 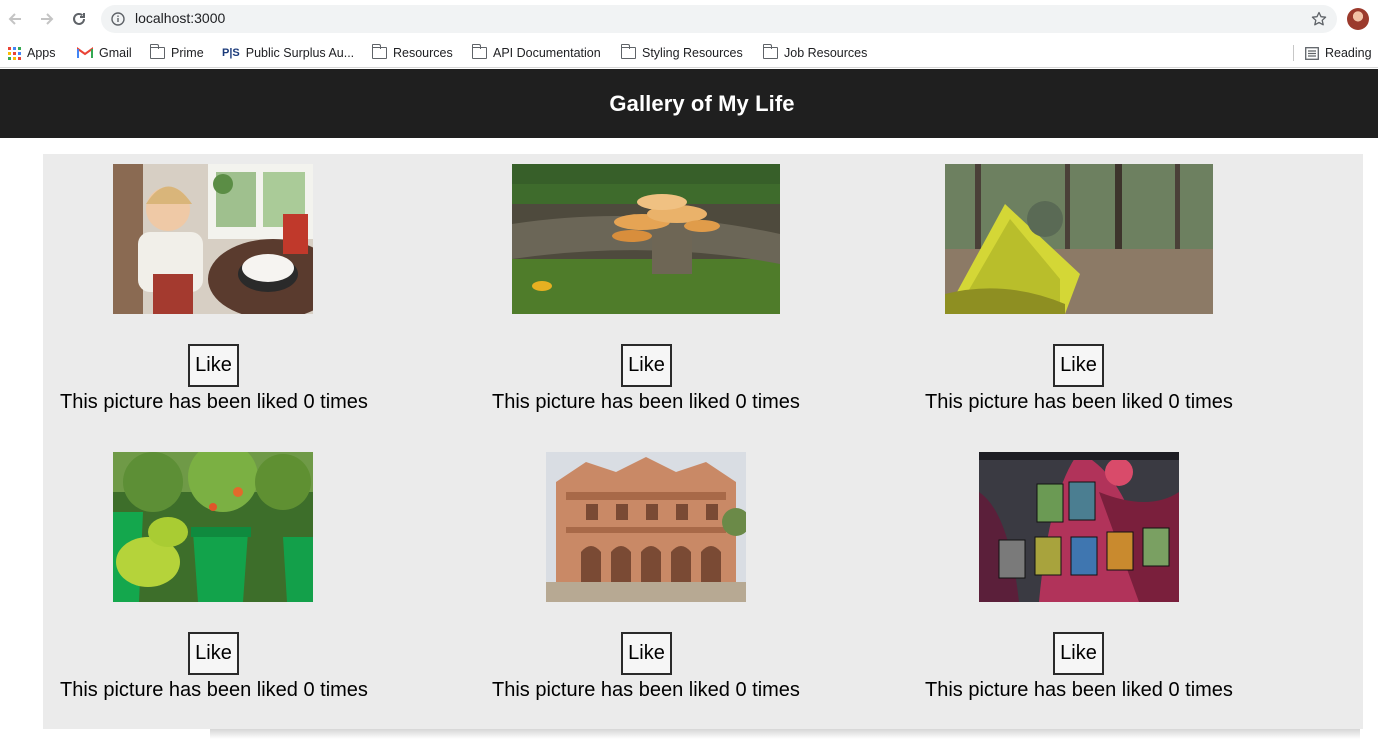 What do you see at coordinates (180, 18) in the screenshot?
I see `url-text: localhost:3000` at bounding box center [180, 18].